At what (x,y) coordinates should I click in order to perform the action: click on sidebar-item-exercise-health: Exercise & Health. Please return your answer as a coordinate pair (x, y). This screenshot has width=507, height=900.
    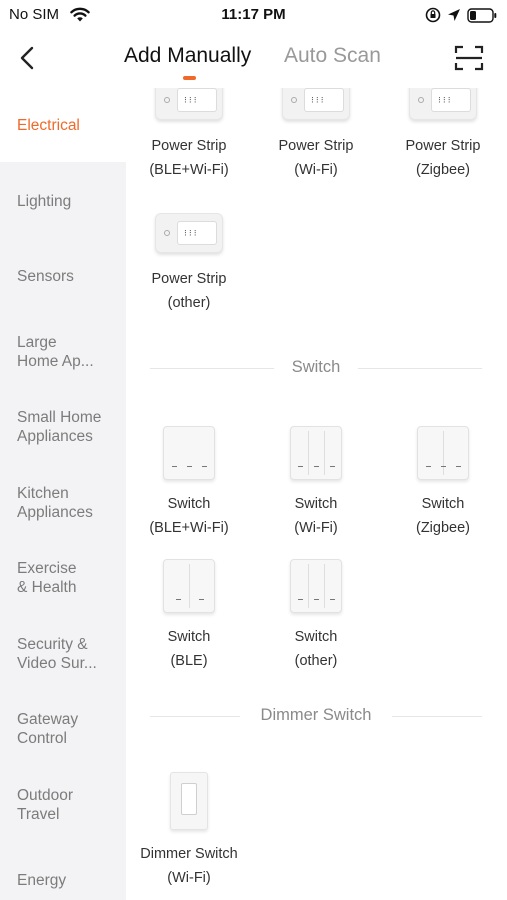
    Looking at the image, I should click on (63, 578).